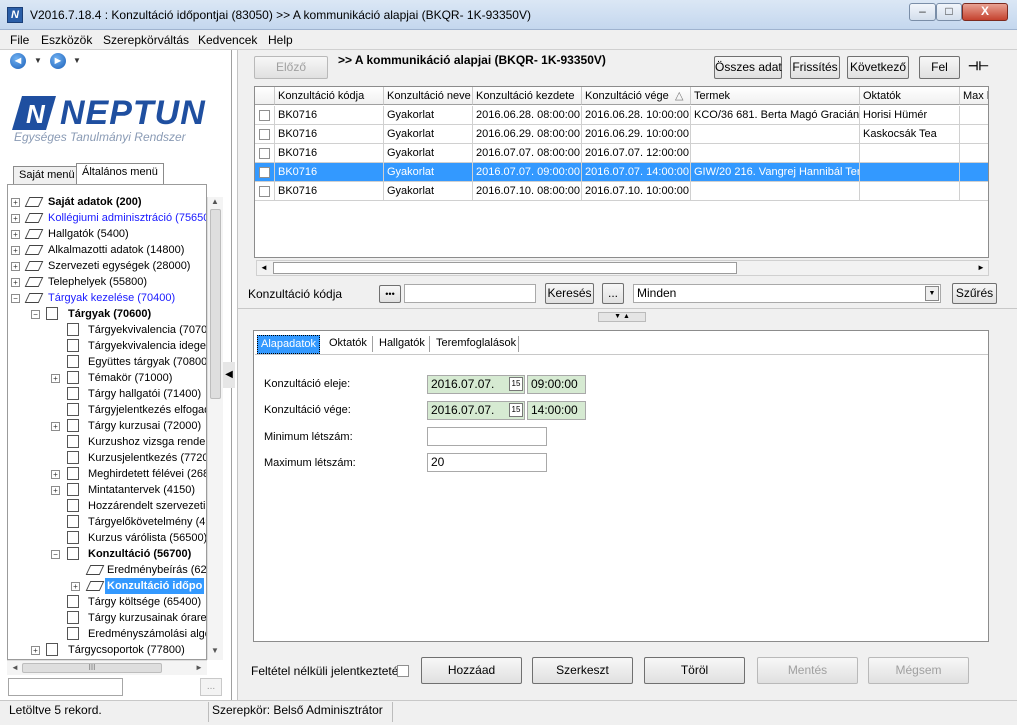  What do you see at coordinates (120, 173) in the screenshot?
I see `tab-general-menu: Általános menü` at bounding box center [120, 173].